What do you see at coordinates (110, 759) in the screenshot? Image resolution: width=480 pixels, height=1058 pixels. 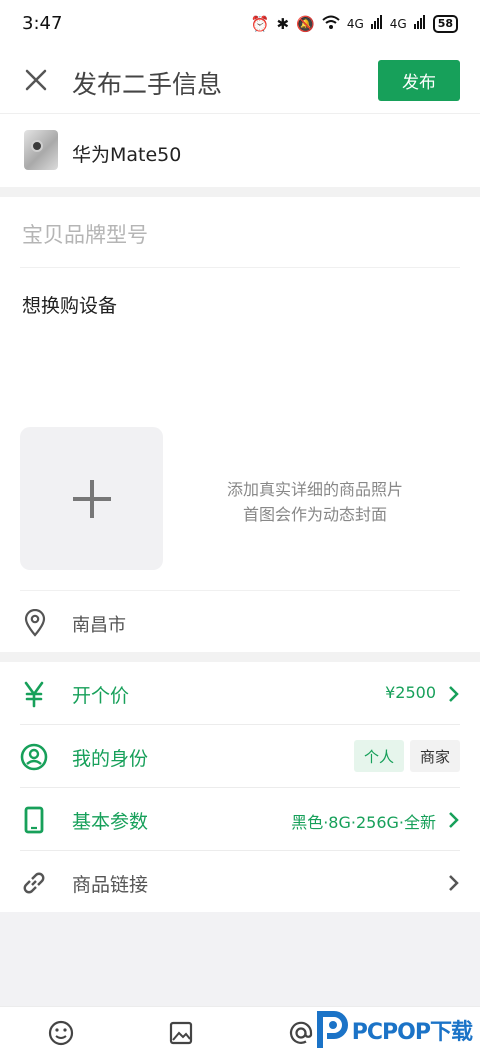 I see `identity-label: 我的身份` at bounding box center [110, 759].